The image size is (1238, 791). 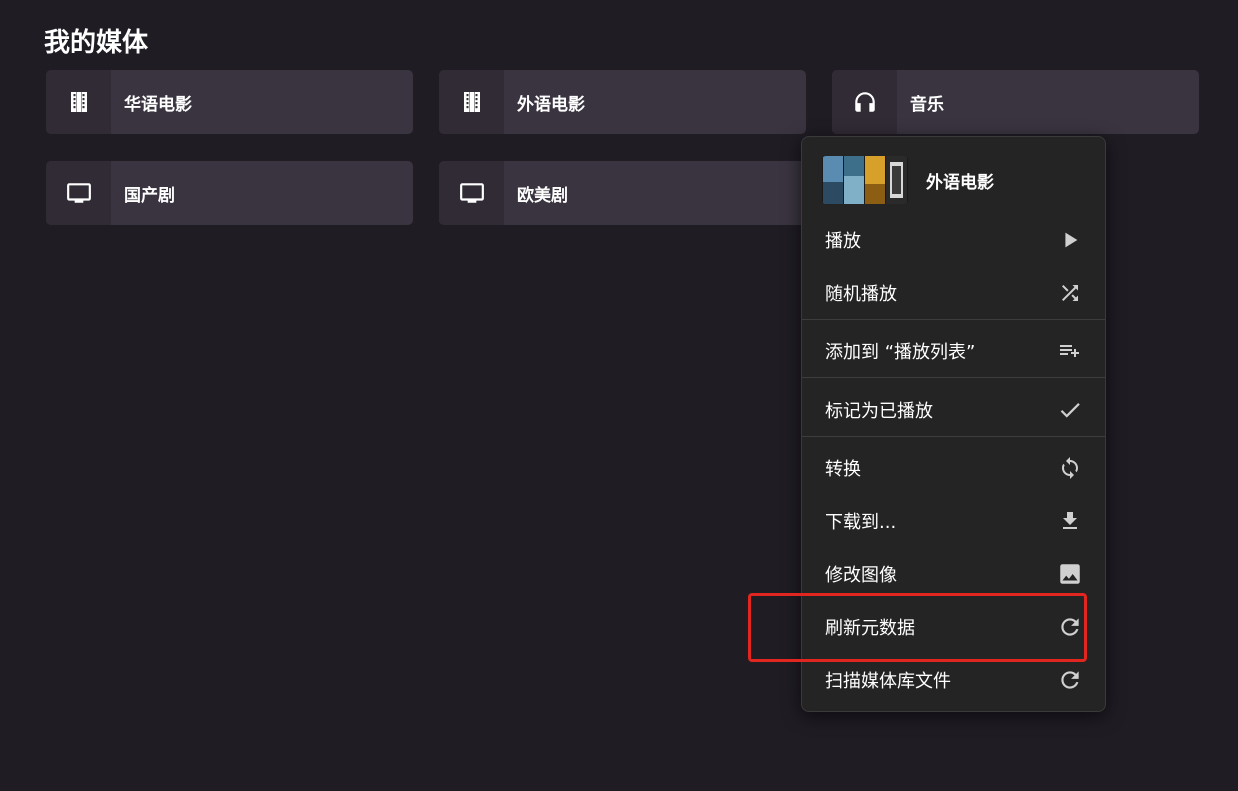 I want to click on library-card-chinese-movies: 华语电影, so click(x=229, y=102).